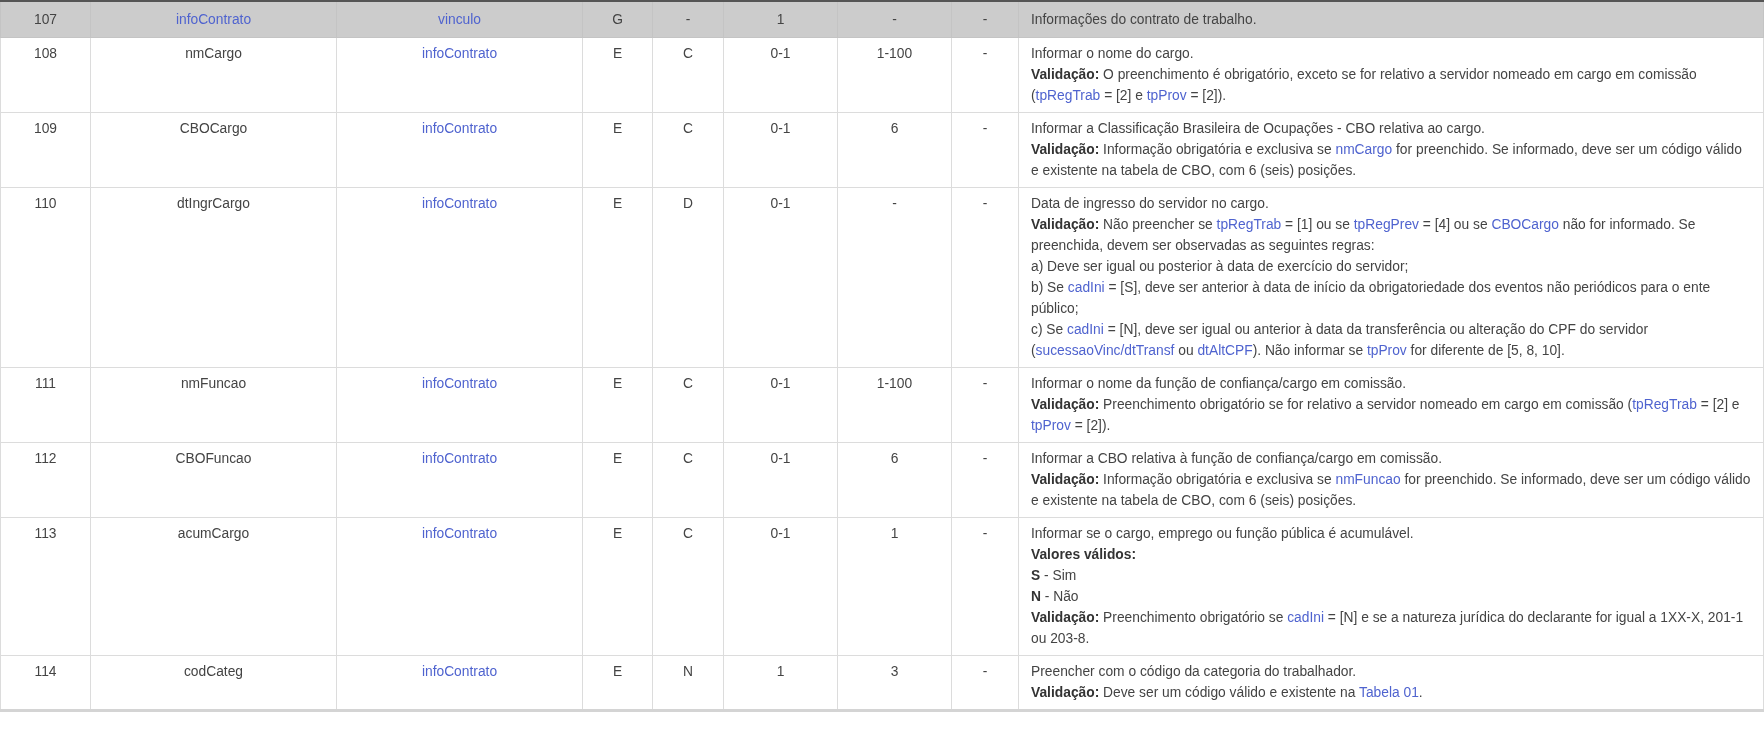 The width and height of the screenshot is (1764, 753). I want to click on description-text: a) Deve ser igual ou posterior à data de exercício do servidor;, so click(1220, 267).